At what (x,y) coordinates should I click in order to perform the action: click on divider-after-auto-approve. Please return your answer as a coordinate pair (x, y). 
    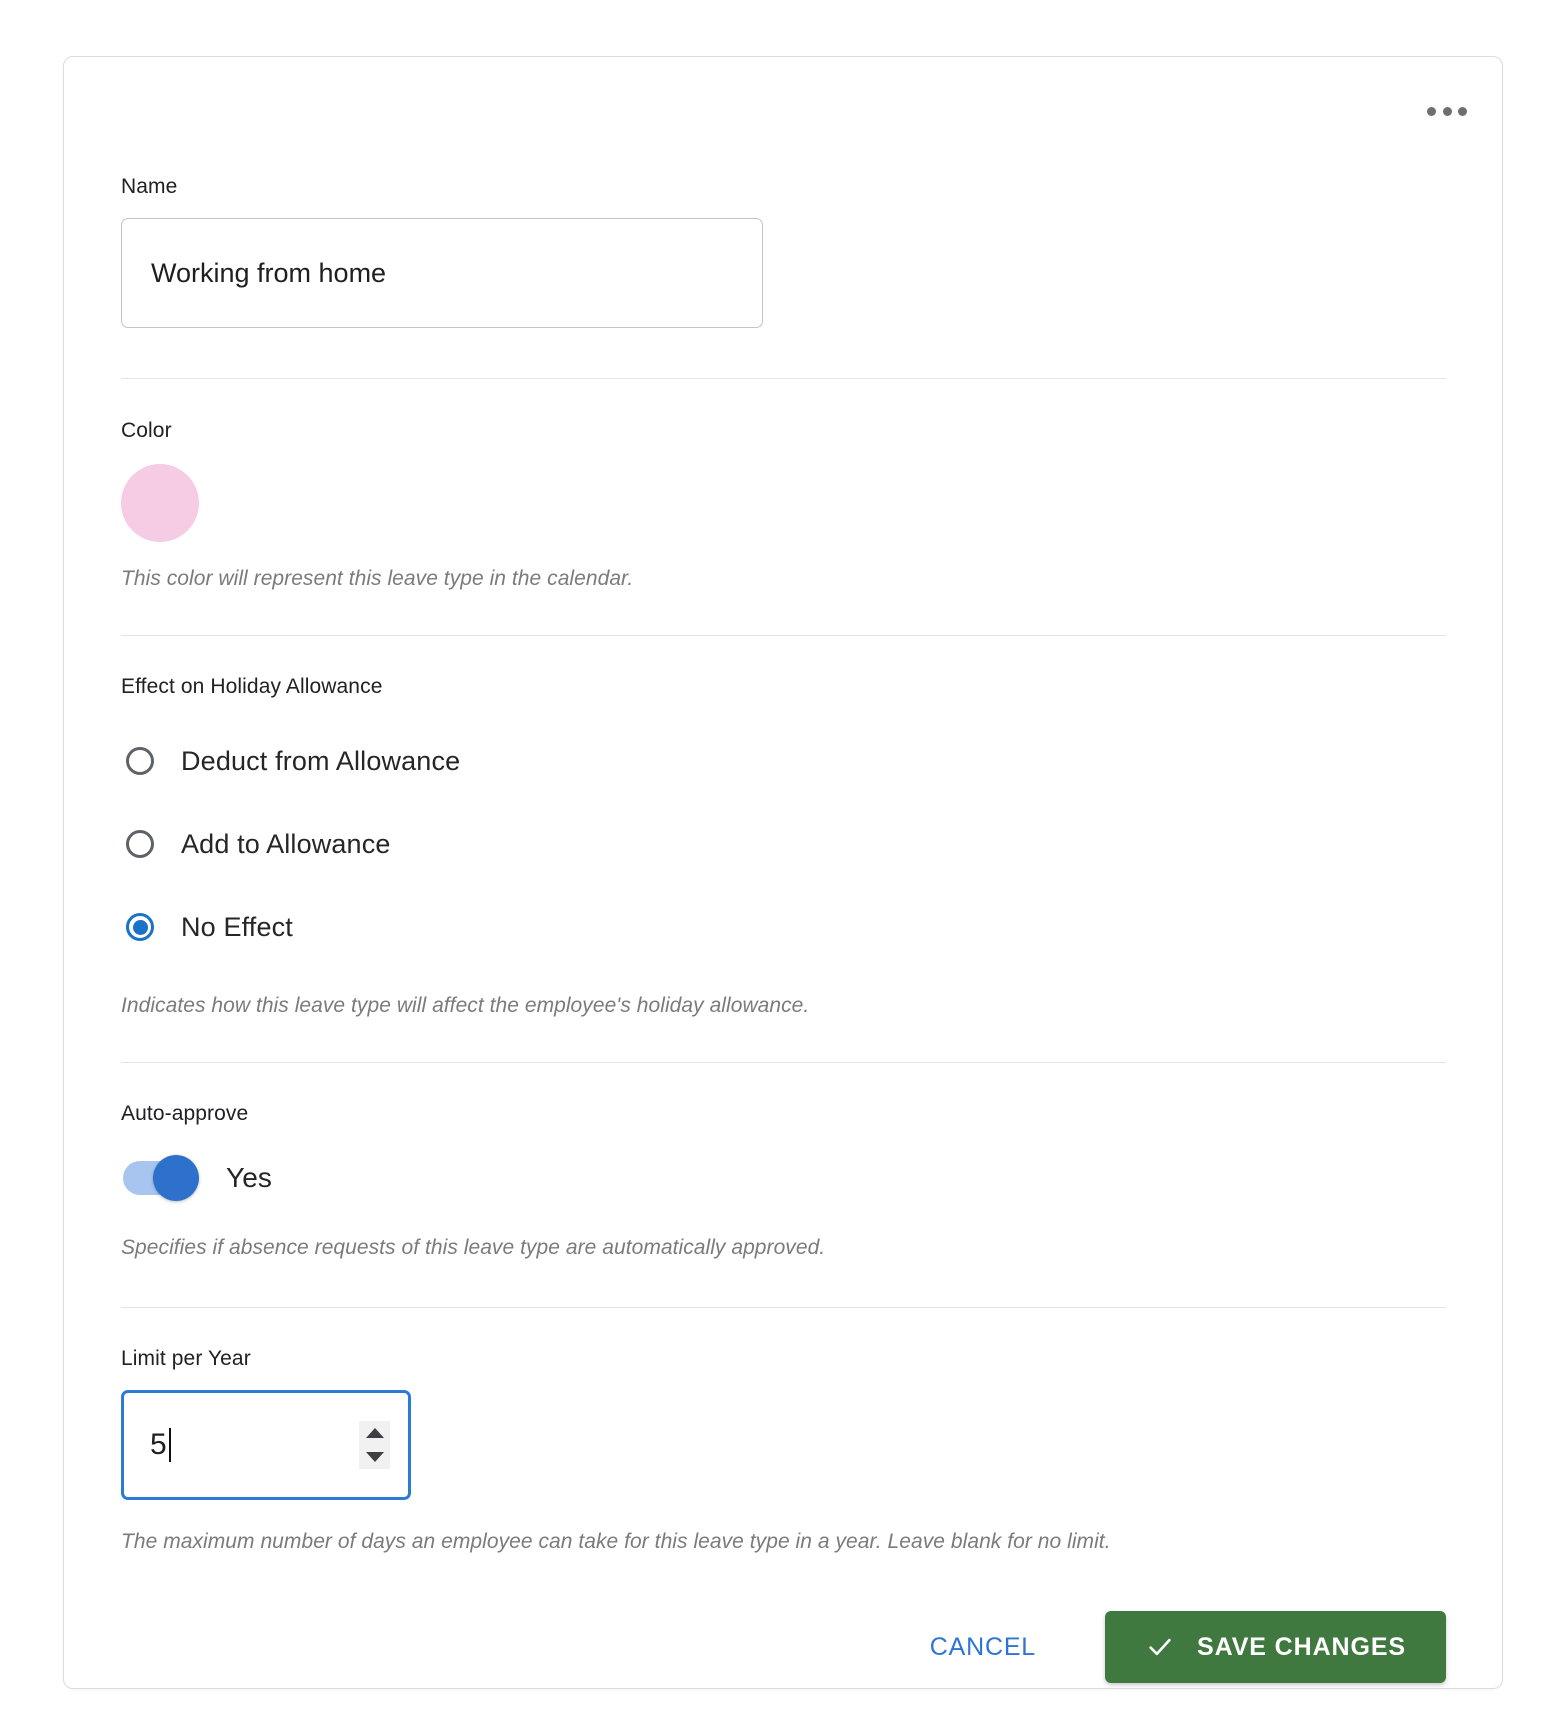
    Looking at the image, I should click on (783, 1307).